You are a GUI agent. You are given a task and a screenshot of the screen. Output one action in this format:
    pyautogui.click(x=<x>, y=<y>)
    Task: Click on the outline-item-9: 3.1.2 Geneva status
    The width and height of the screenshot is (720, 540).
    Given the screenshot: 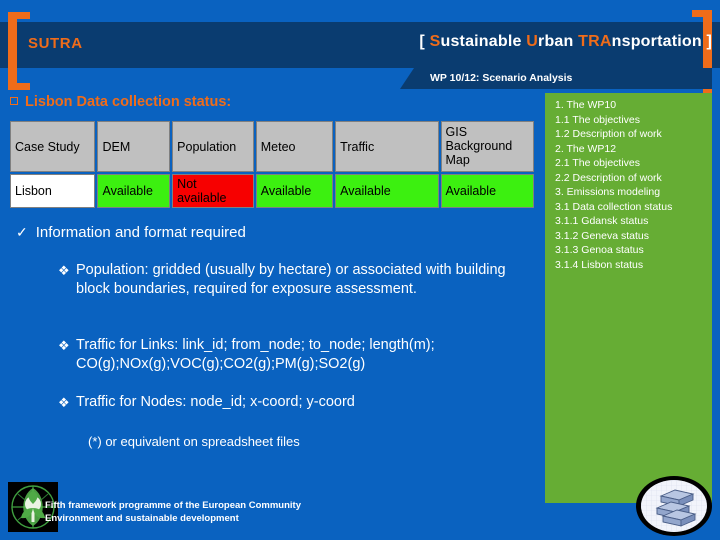 What is the action you would take?
    pyautogui.click(x=631, y=236)
    